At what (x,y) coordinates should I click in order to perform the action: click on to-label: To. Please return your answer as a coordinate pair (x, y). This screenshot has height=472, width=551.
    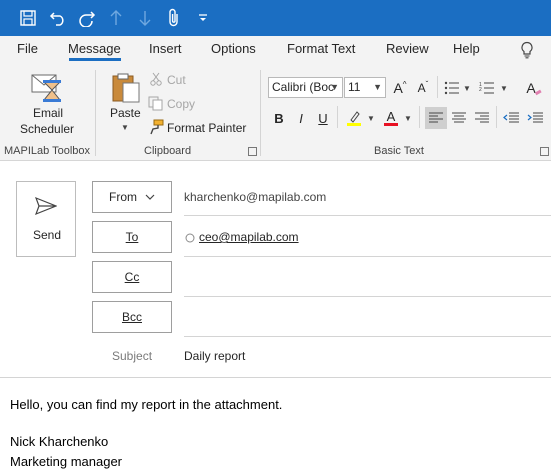
    Looking at the image, I should click on (132, 237).